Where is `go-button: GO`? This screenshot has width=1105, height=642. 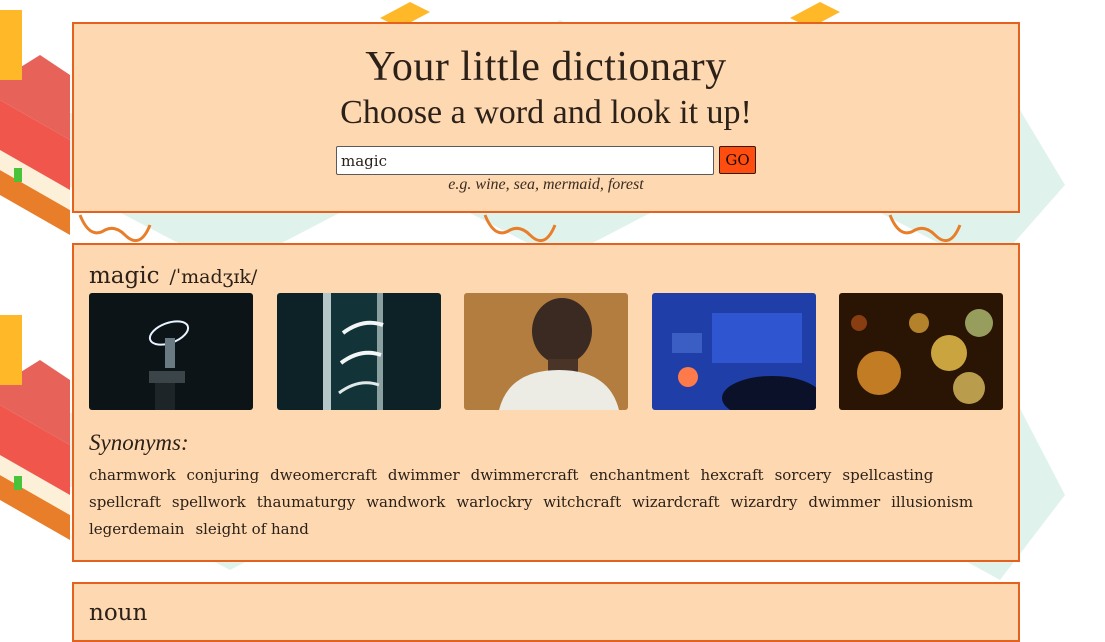 go-button: GO is located at coordinates (737, 160).